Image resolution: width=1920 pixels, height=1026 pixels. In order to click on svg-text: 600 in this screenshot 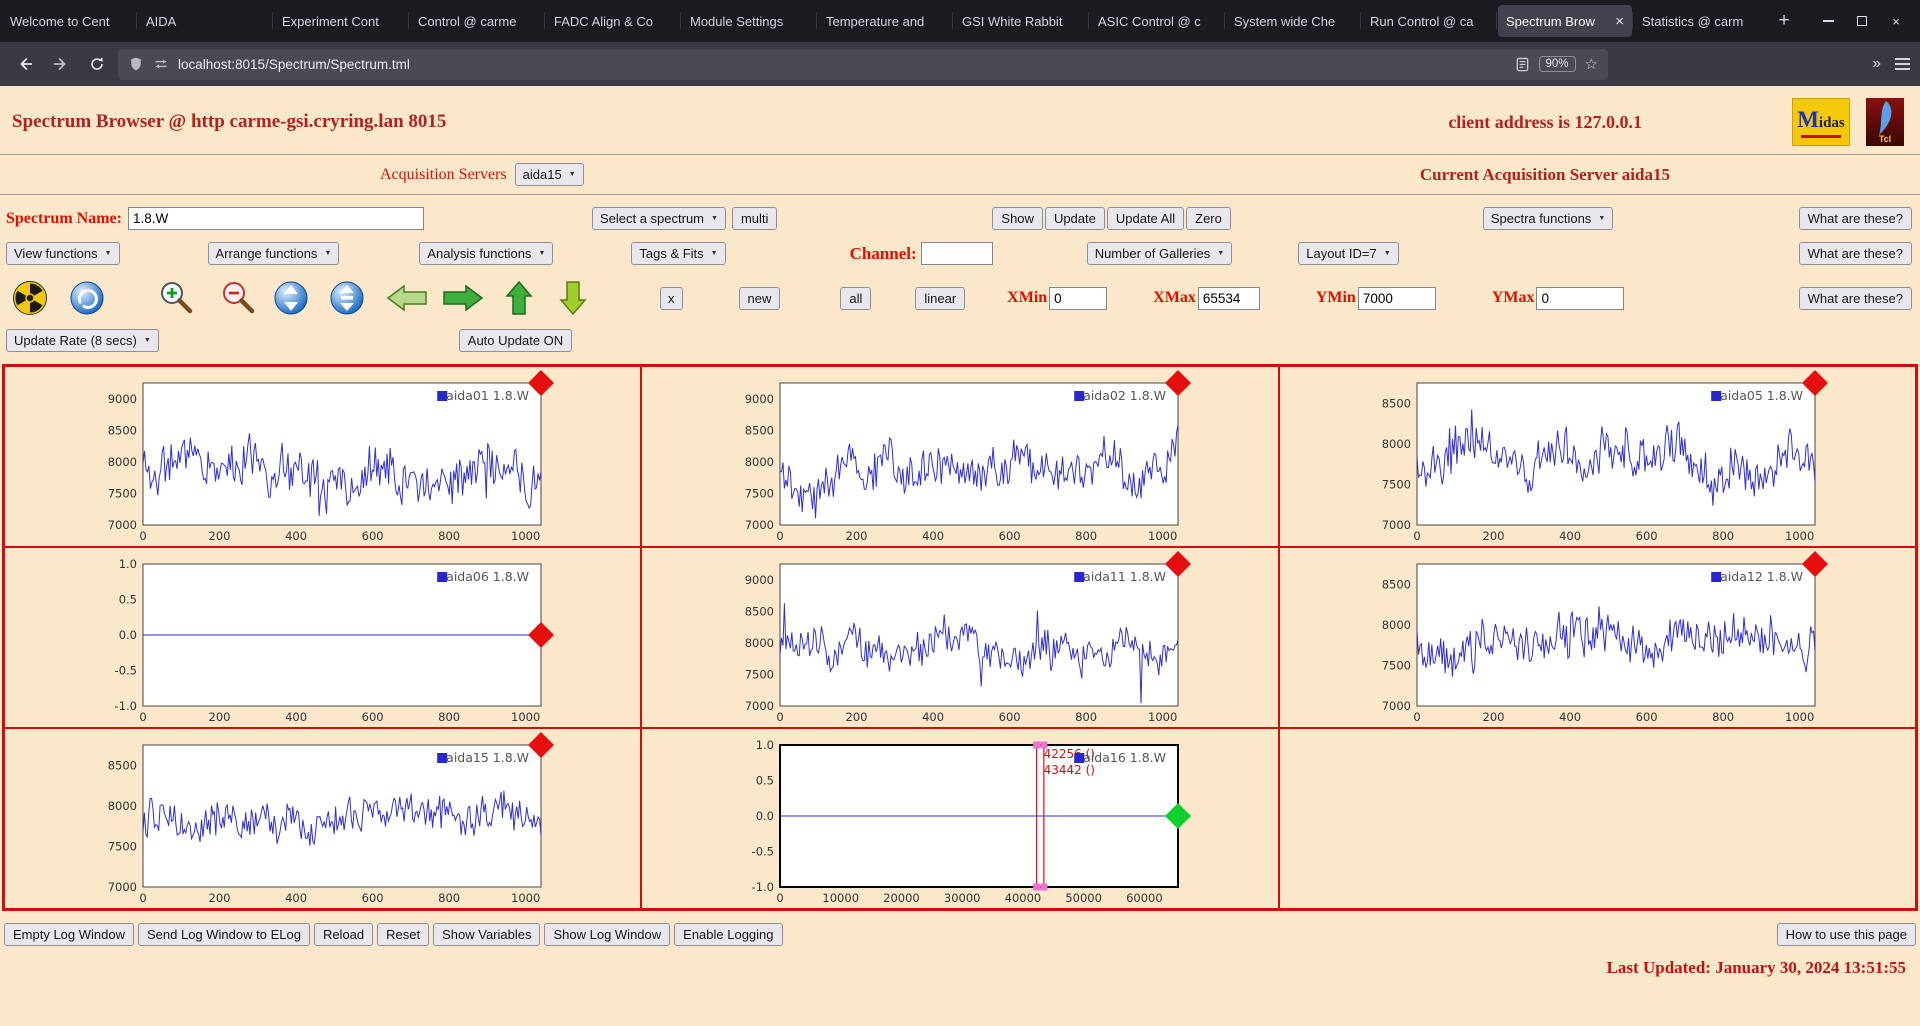, I will do `click(372, 717)`.